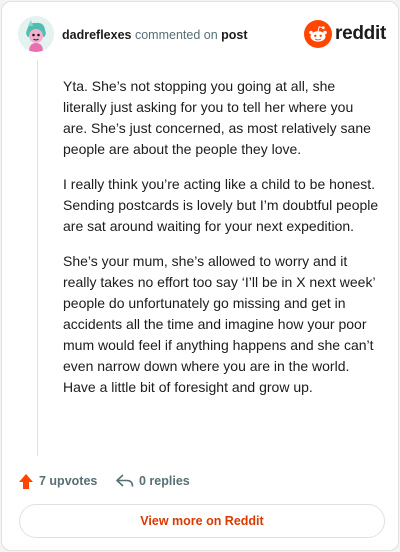 This screenshot has width=400, height=552. What do you see at coordinates (36, 34) in the screenshot?
I see `user-avatar` at bounding box center [36, 34].